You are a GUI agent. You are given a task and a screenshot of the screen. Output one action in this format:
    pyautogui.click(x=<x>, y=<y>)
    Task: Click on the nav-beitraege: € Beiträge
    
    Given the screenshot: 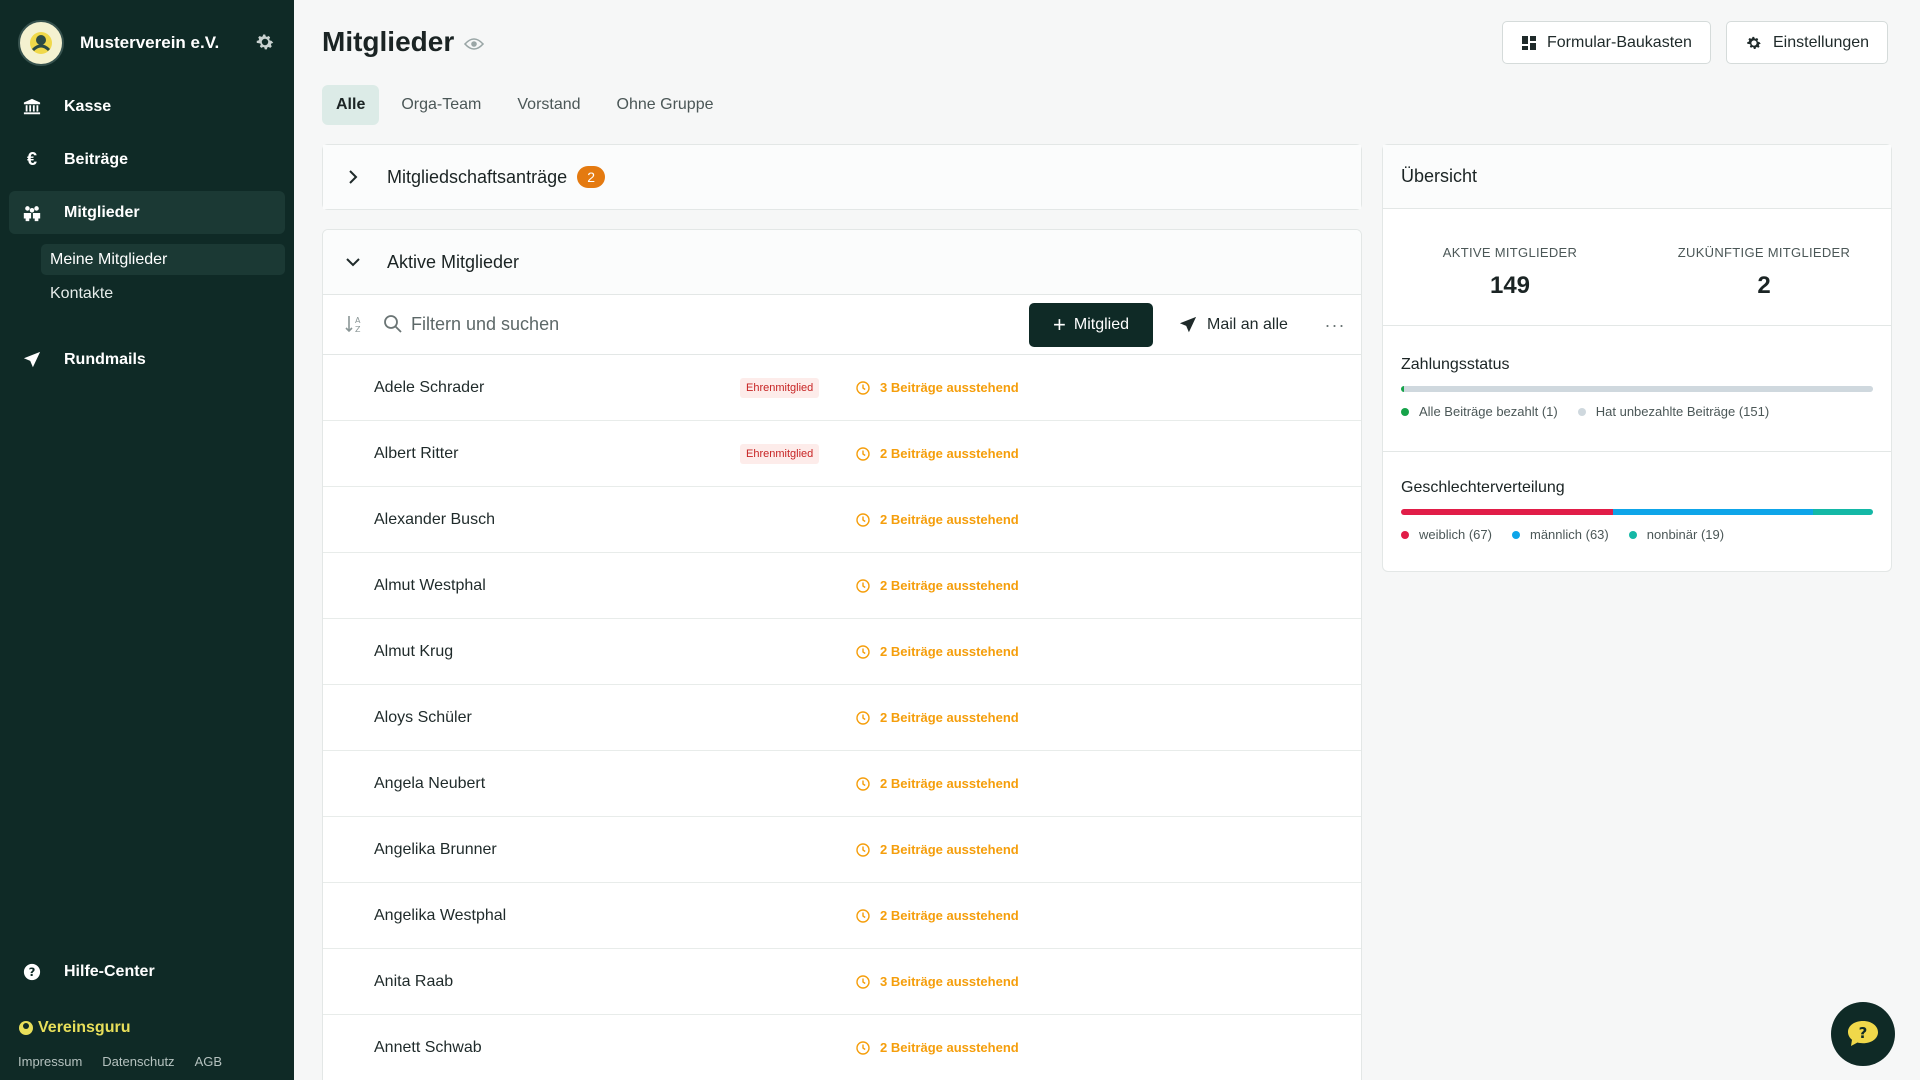 What is the action you would take?
    pyautogui.click(x=147, y=159)
    